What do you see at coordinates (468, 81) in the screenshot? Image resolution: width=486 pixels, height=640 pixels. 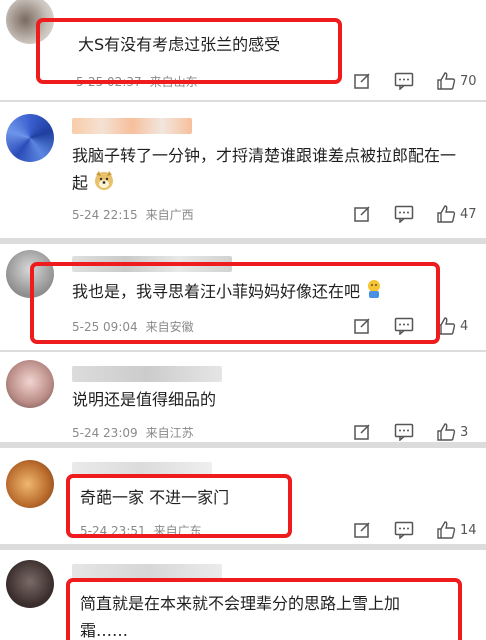 I see `like-count: 70` at bounding box center [468, 81].